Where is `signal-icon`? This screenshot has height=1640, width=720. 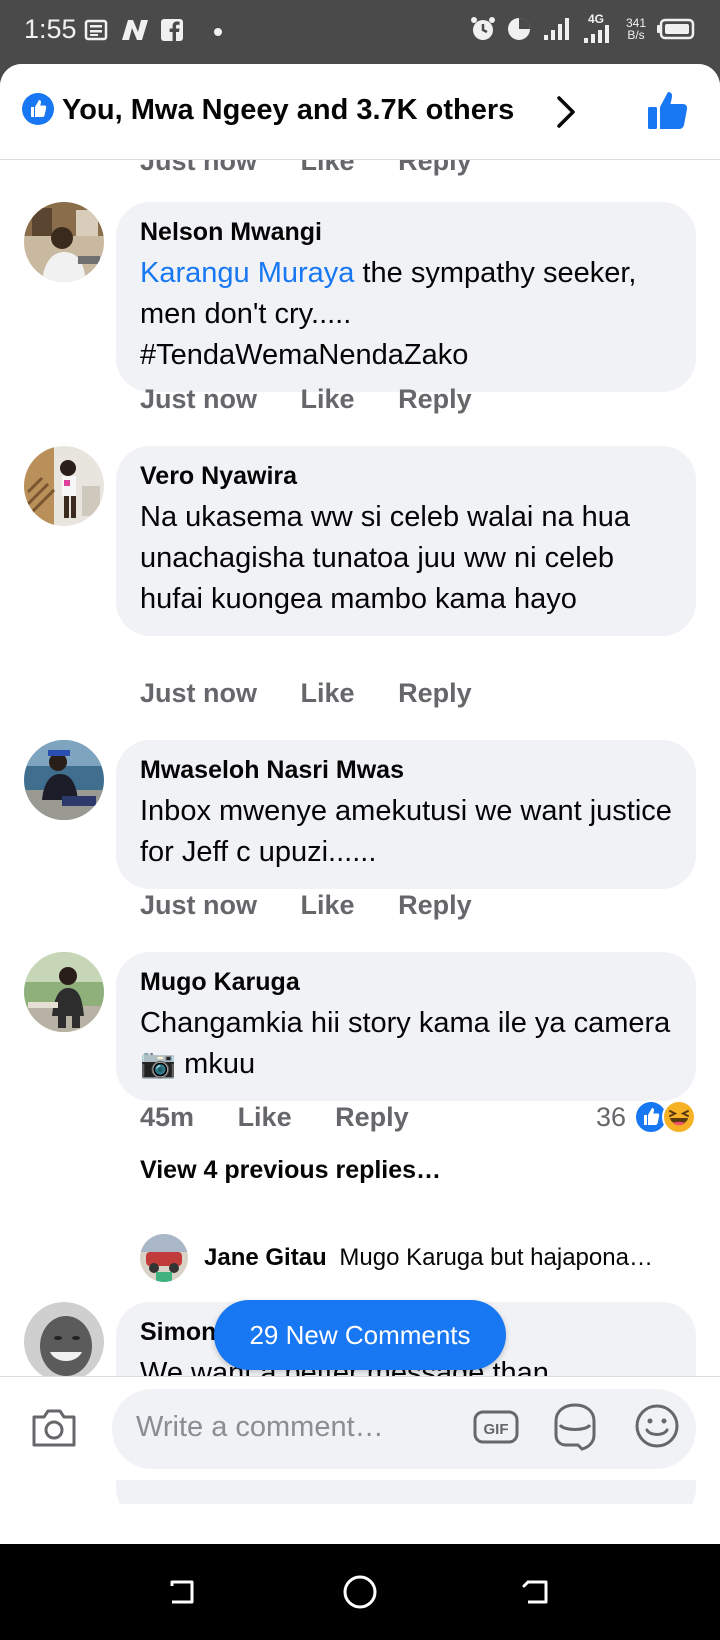 signal-icon is located at coordinates (556, 29).